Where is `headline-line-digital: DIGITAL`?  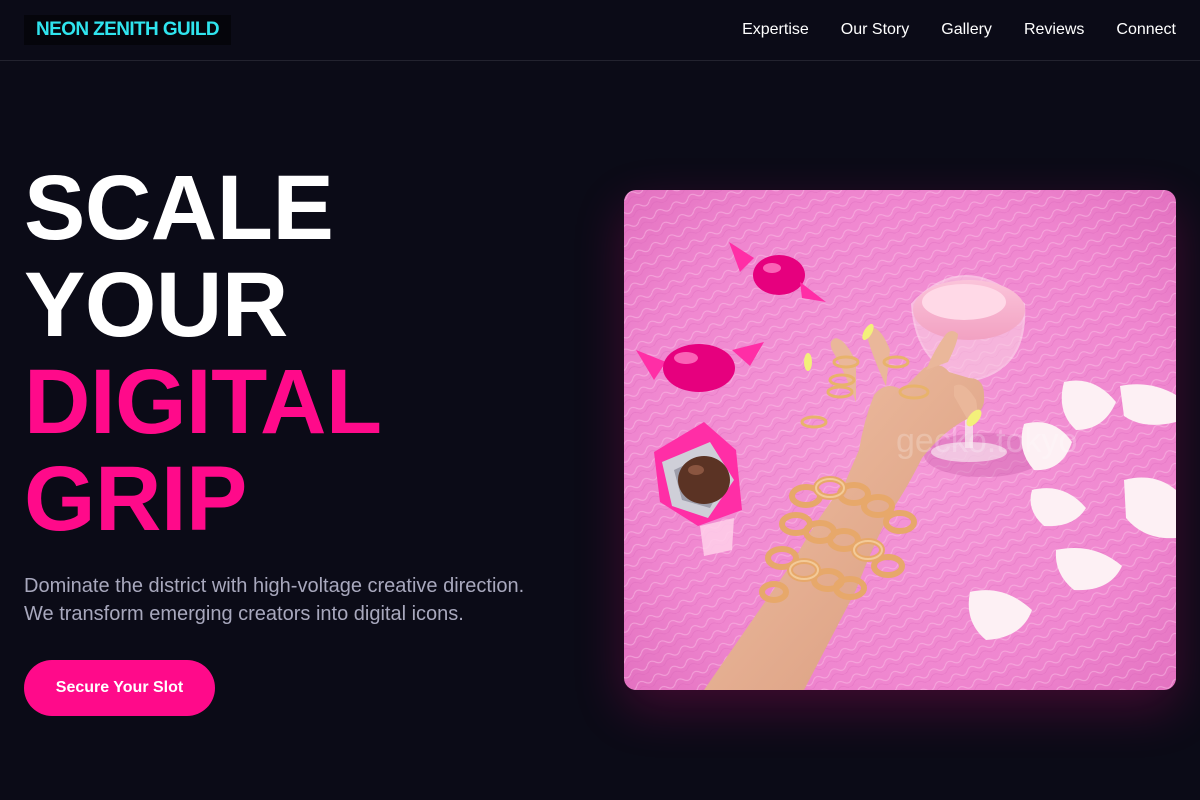
headline-line-digital: DIGITAL is located at coordinates (203, 402).